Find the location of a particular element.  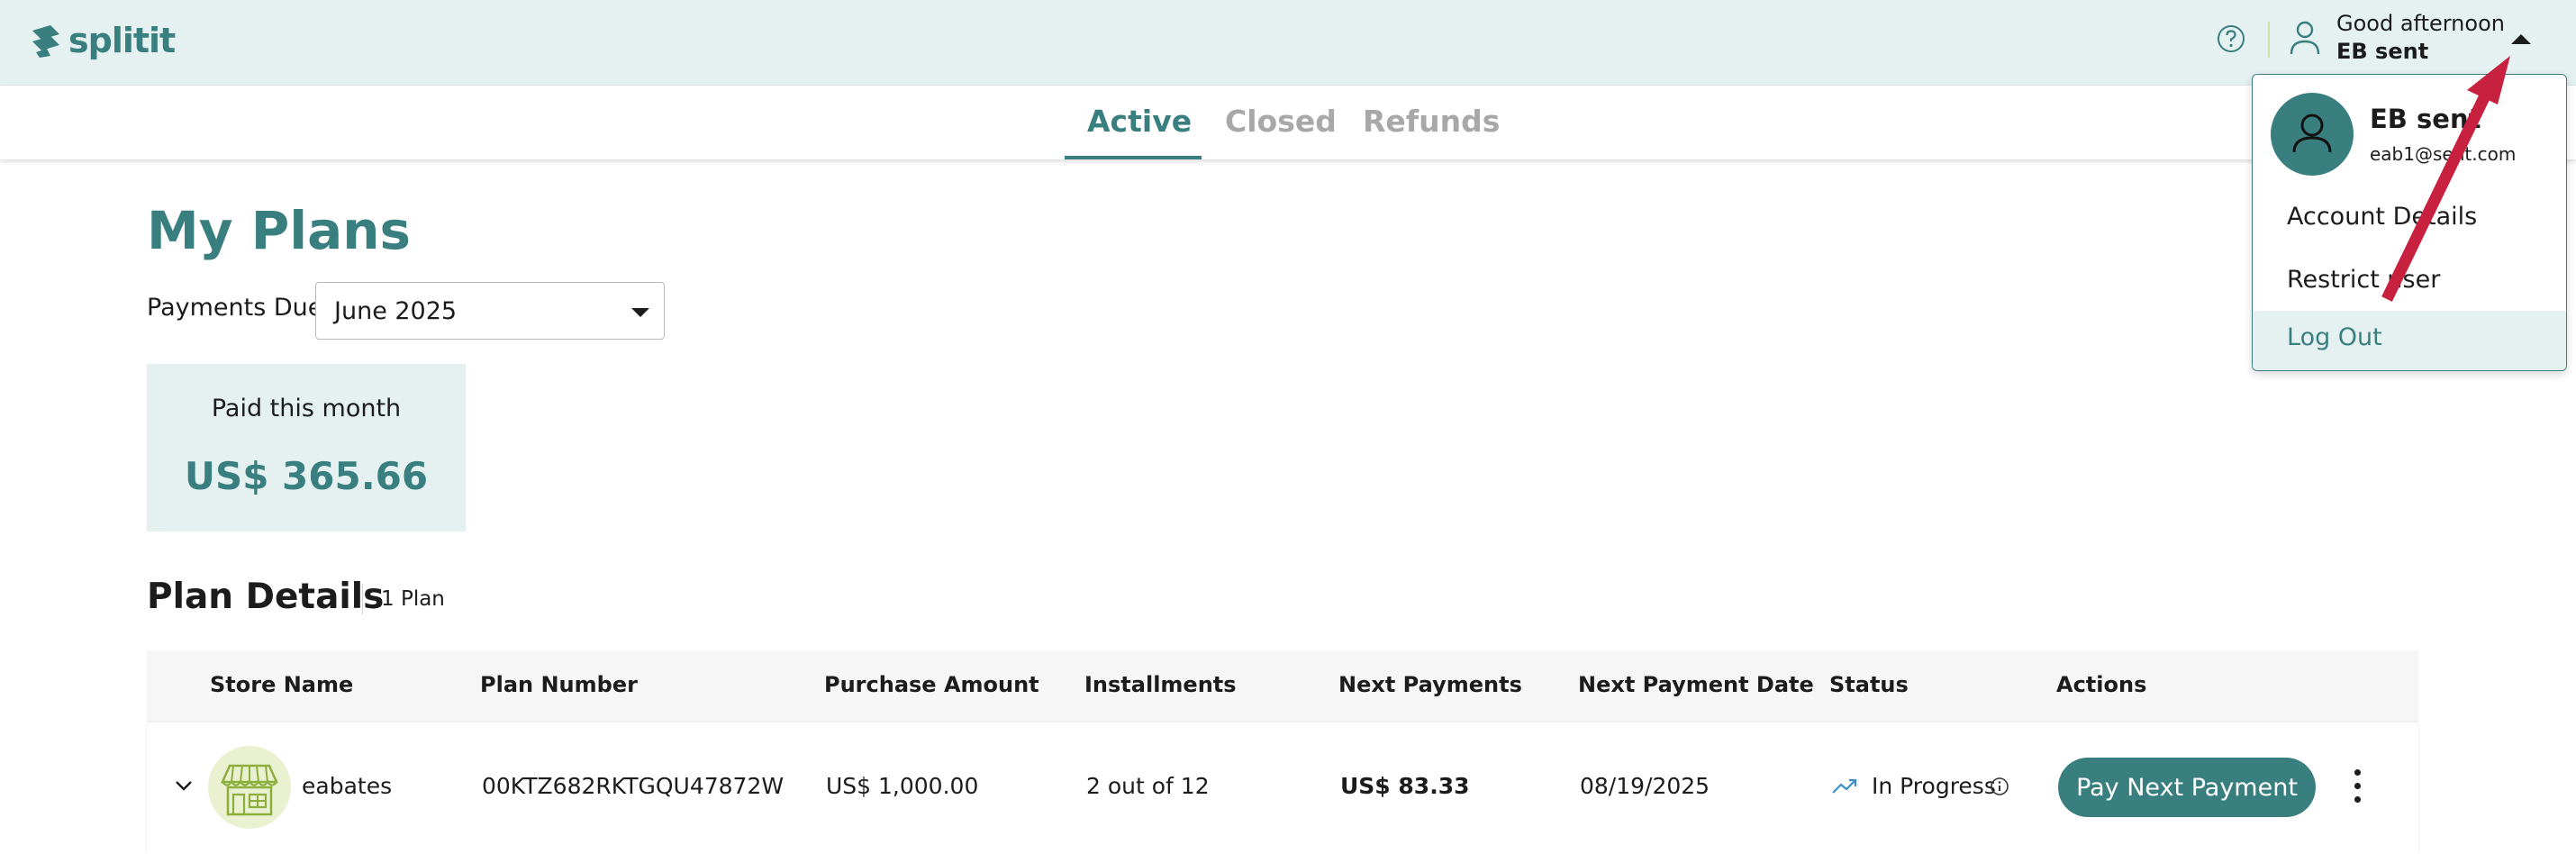

top-header: splitit Good afternoon EB sent is located at coordinates (1288, 43).